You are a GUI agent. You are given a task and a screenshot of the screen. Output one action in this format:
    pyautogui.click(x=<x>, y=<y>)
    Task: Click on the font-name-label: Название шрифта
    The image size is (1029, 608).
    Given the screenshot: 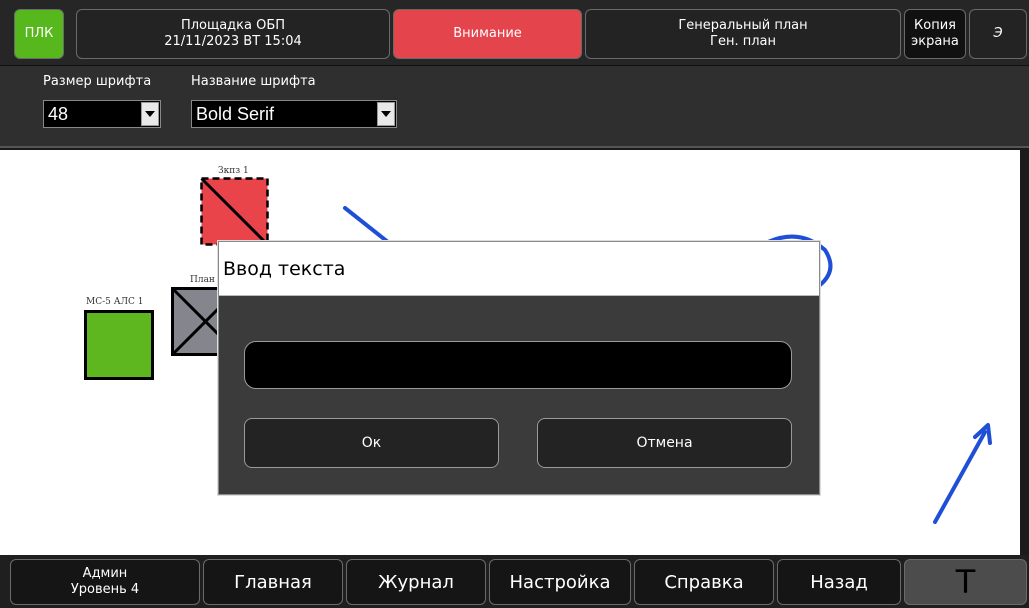 What is the action you would take?
    pyautogui.click(x=253, y=81)
    